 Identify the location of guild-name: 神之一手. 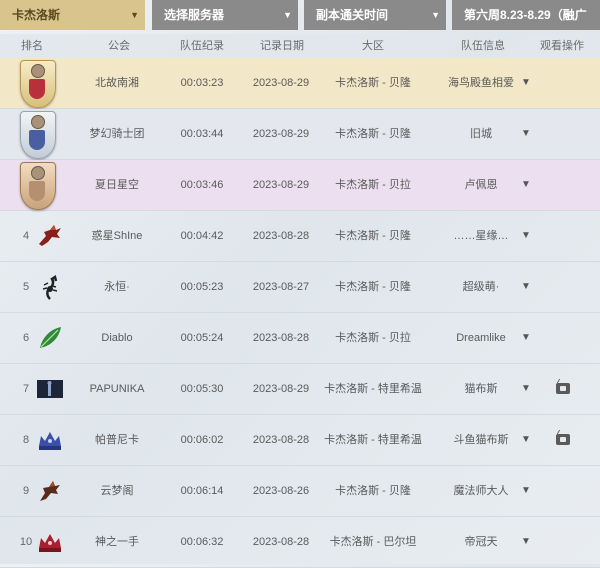
(117, 542).